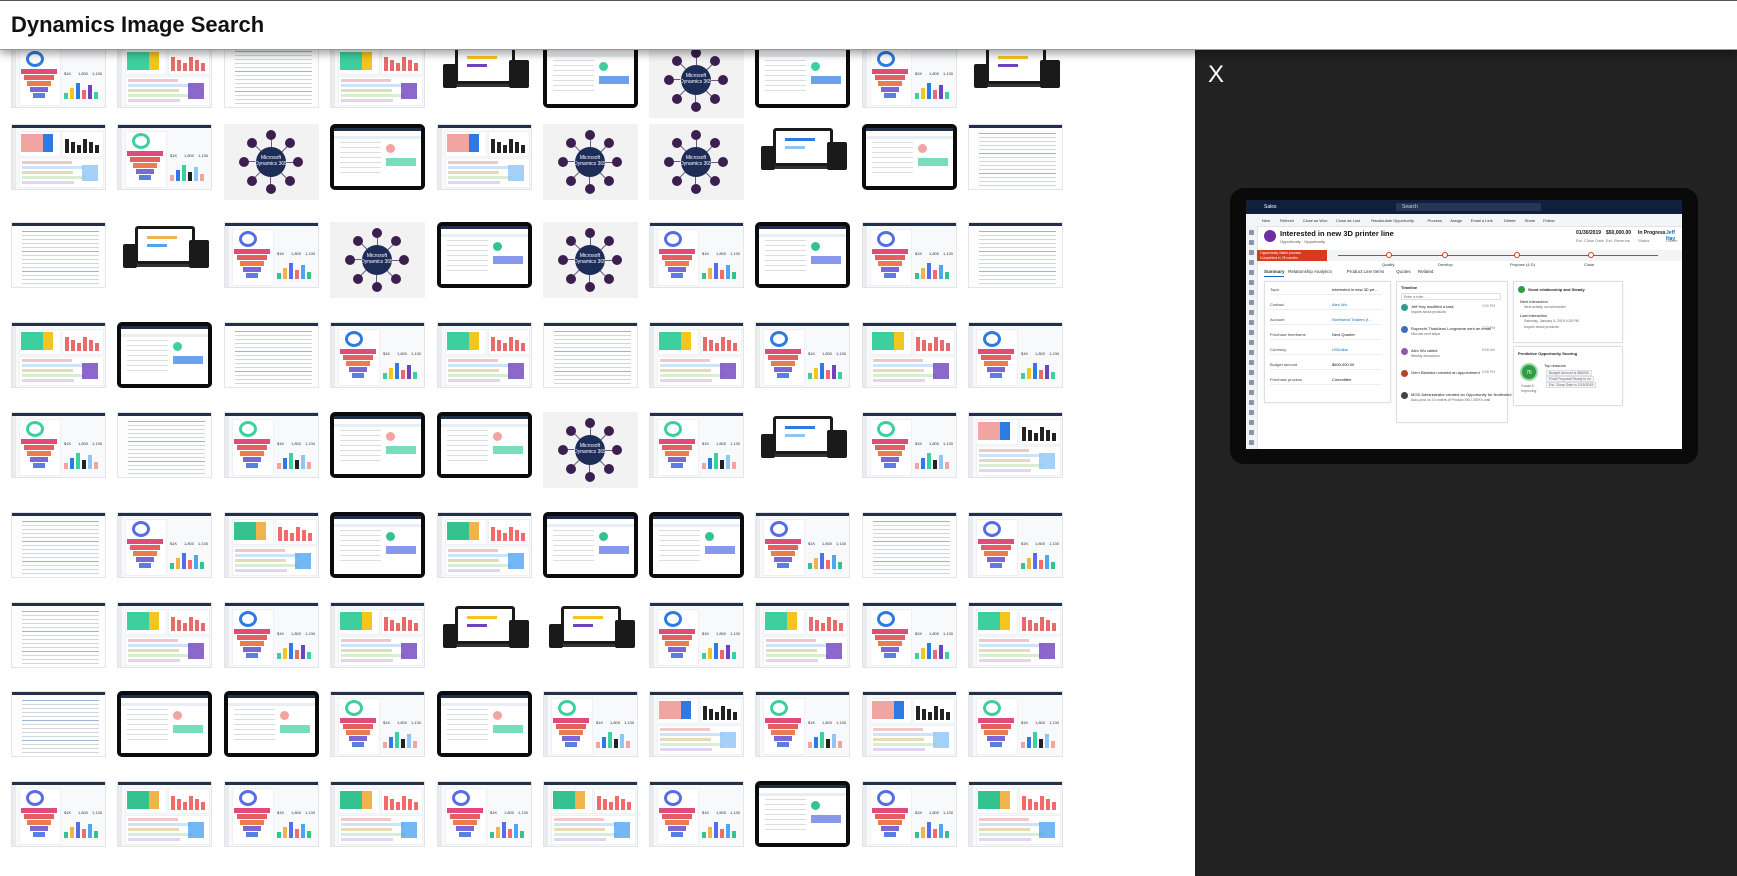 The image size is (1737, 876). I want to click on field-value: USDollar, so click(1340, 349).